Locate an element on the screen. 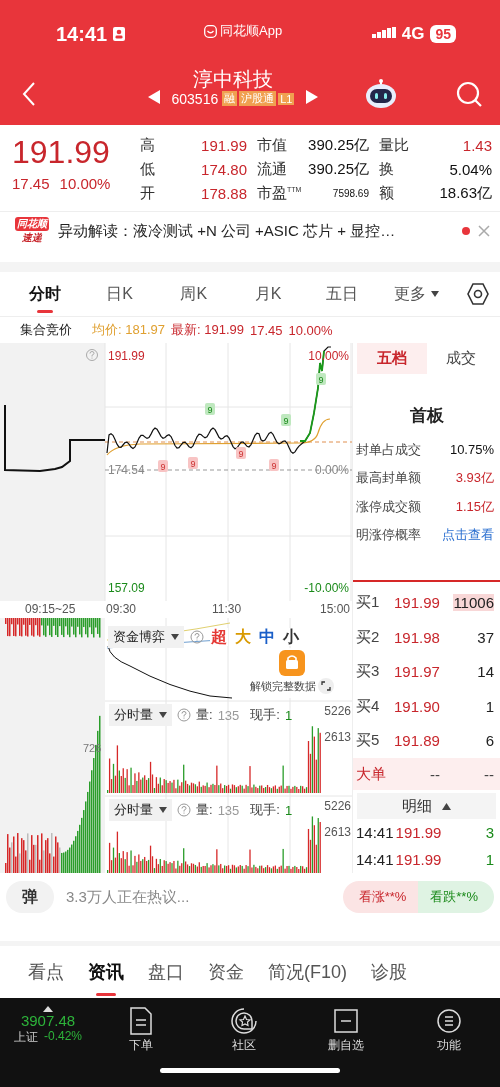  stat-label: 量比 is located at coordinates (394, 145).